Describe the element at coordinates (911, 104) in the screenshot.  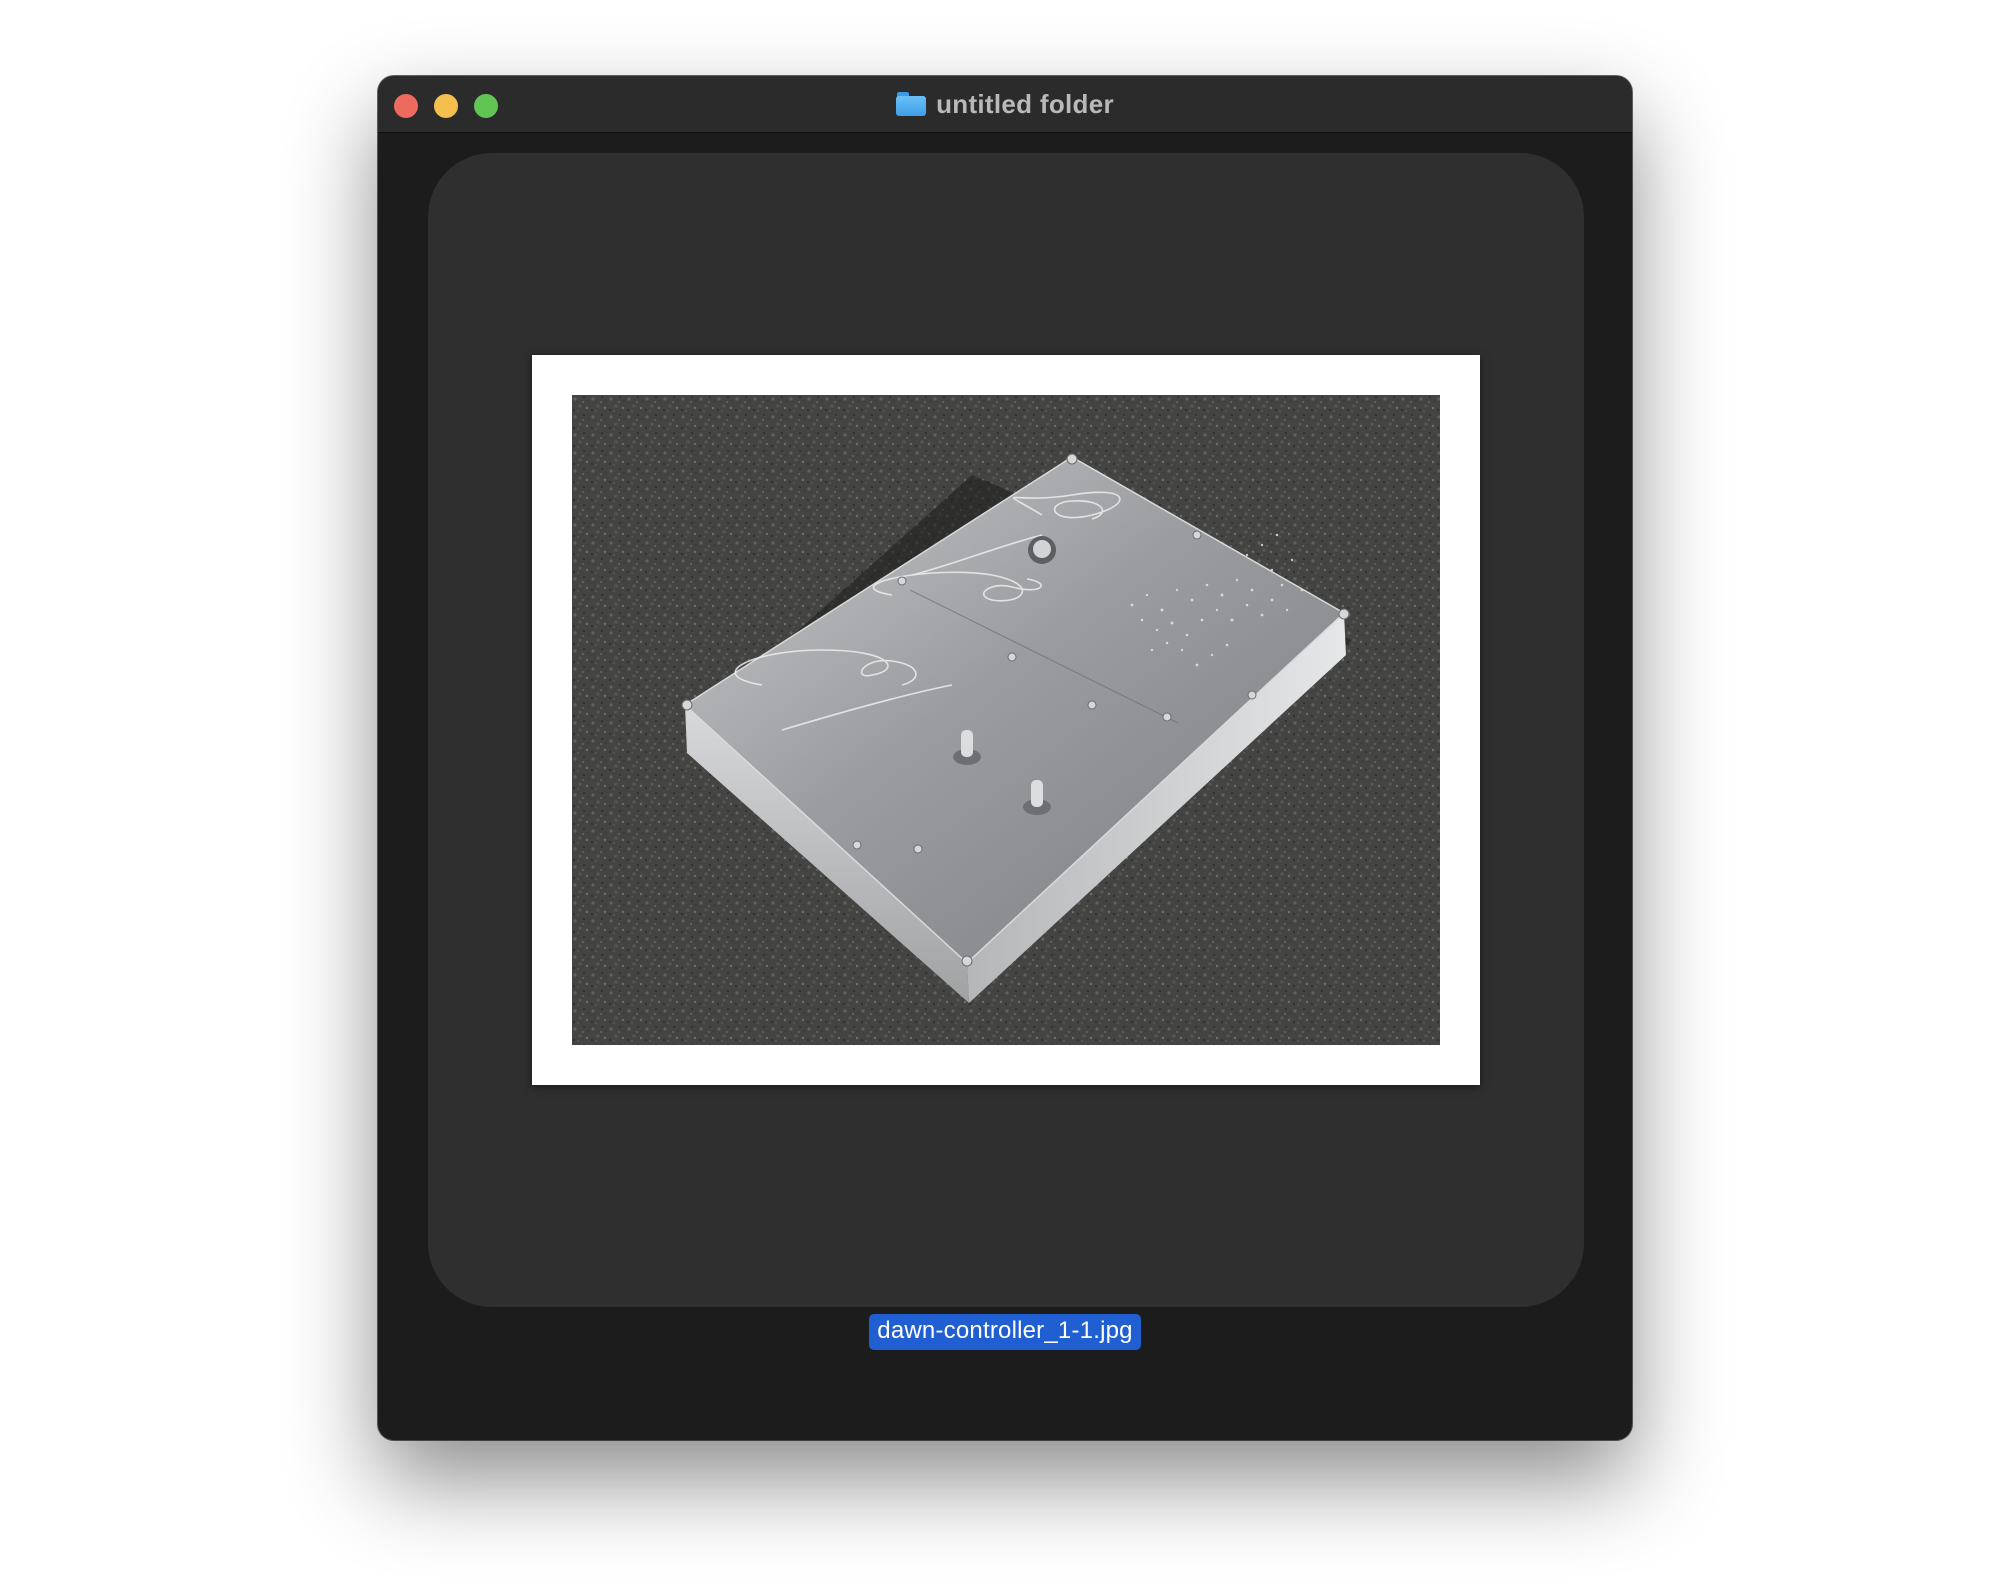
I see `folder-icon` at that location.